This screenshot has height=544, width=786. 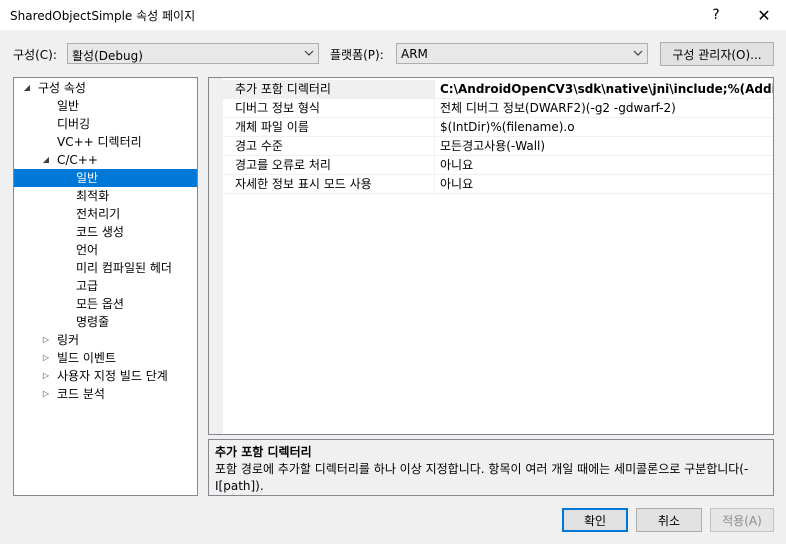 I want to click on config-dropdown: 활성(Debug), so click(x=193, y=53).